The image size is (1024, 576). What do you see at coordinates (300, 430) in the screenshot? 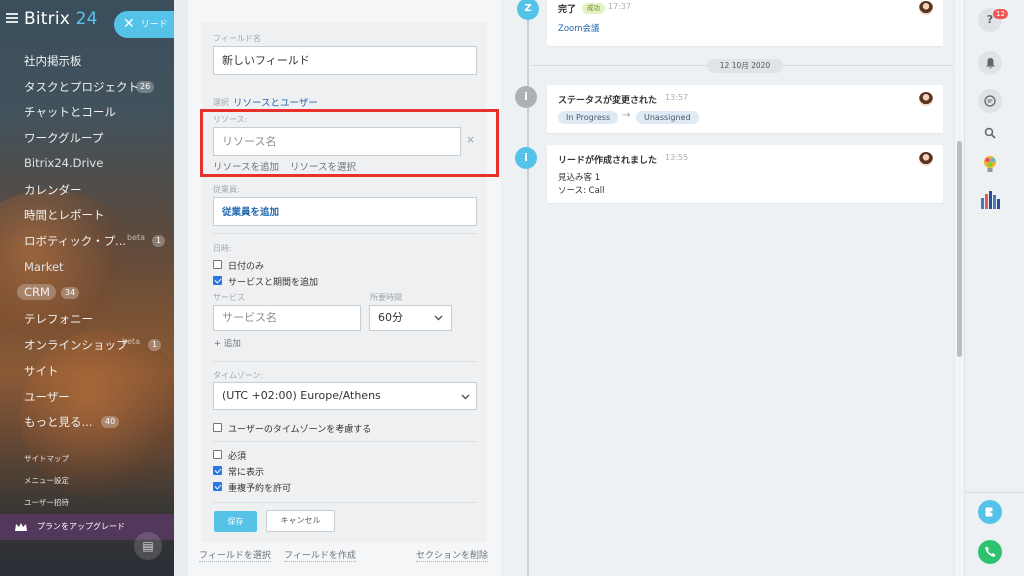
I see `user-timezone-label: ユーザーのタイムゾーンを考慮する` at bounding box center [300, 430].